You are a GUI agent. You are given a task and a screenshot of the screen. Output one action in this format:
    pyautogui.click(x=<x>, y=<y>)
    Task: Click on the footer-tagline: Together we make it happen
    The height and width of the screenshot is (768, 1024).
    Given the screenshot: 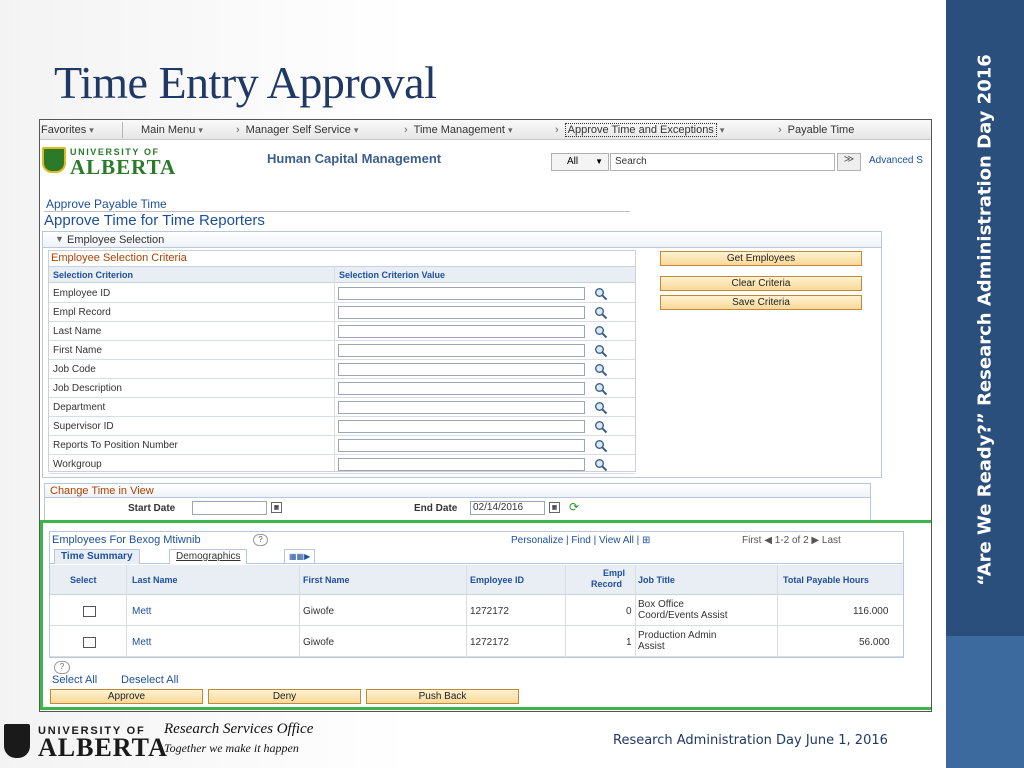 What is the action you would take?
    pyautogui.click(x=231, y=748)
    